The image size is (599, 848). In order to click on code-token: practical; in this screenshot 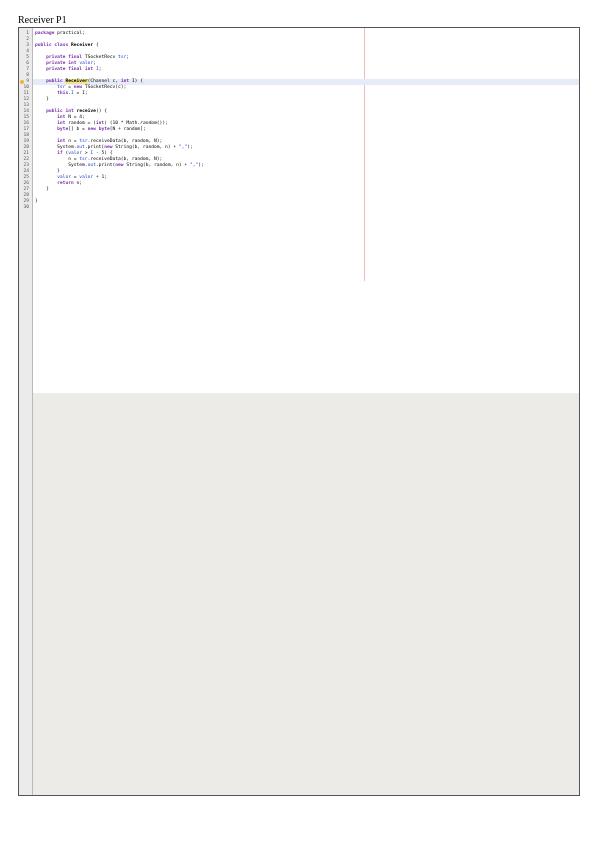, I will do `click(69, 33)`.